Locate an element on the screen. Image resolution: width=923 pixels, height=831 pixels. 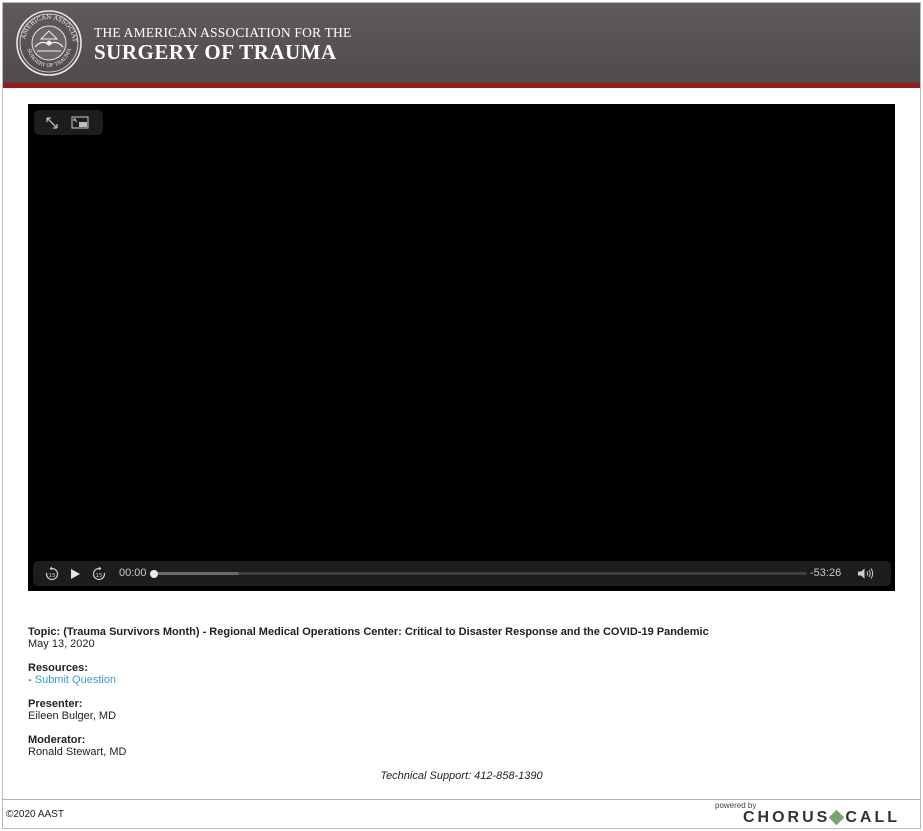
play-button is located at coordinates (75, 573).